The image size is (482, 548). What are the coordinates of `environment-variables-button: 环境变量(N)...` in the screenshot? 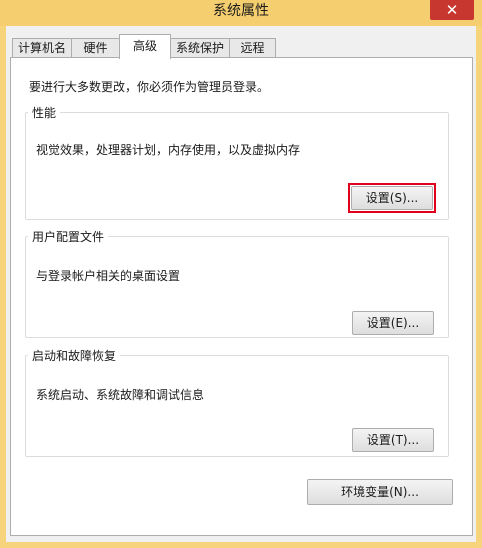 It's located at (380, 492).